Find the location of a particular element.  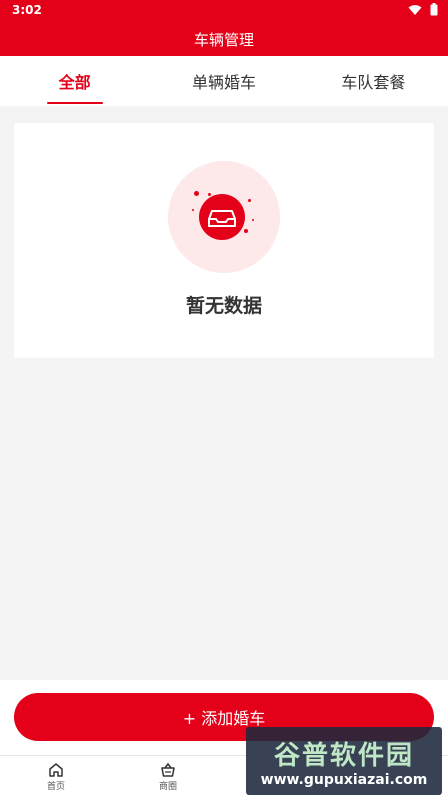

tab-all-label: 全部 is located at coordinates (74, 82).